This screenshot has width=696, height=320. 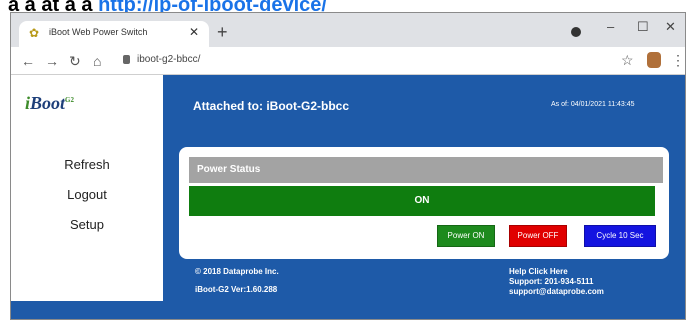 I want to click on sidebar-refresh-link: Refresh, so click(x=87, y=164).